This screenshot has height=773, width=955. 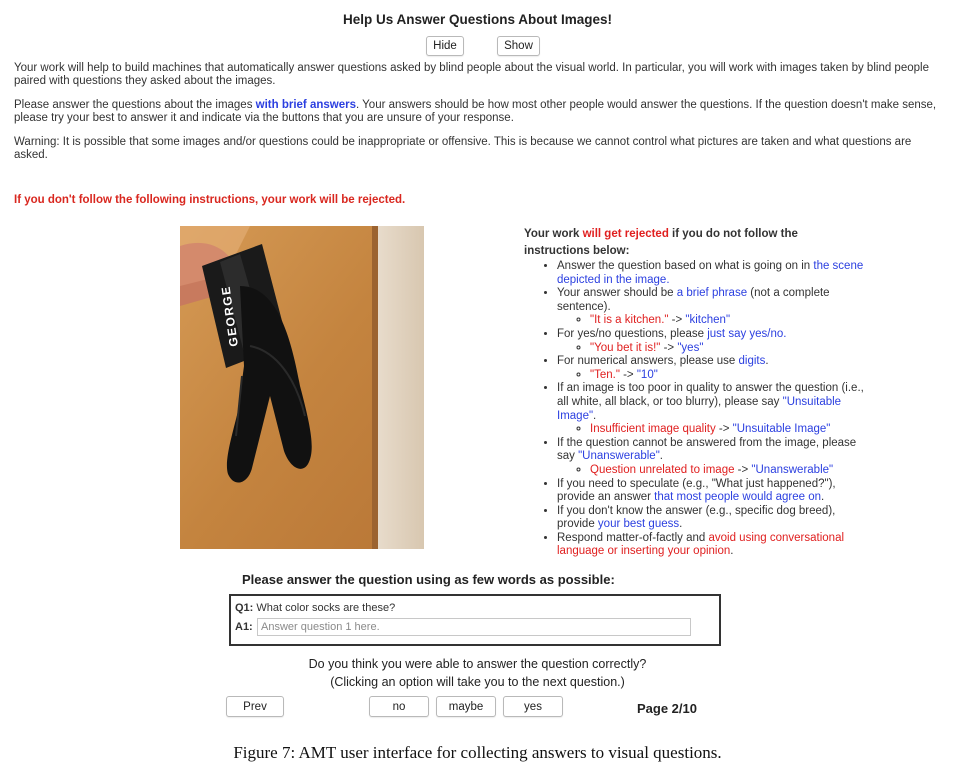 I want to click on instruction-example-list: "Ten." -> "10", so click(x=710, y=376).